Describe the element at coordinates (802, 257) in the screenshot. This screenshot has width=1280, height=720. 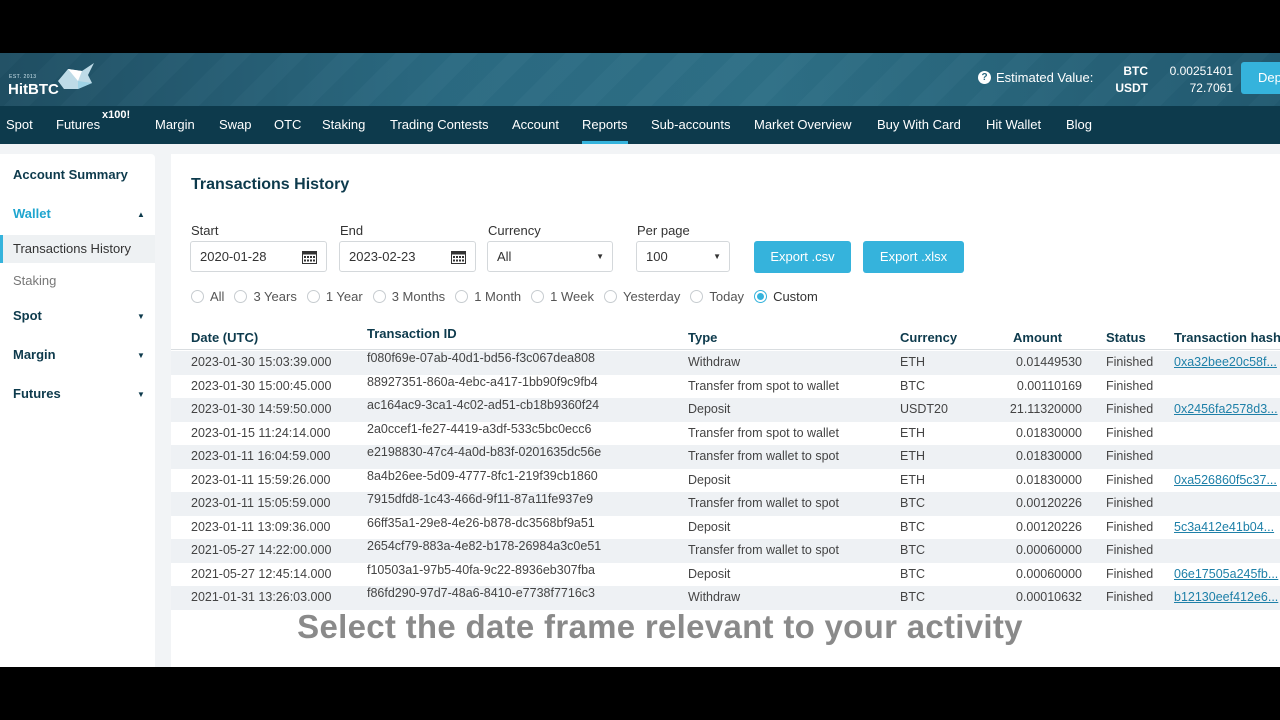
I see `export-csv-button: Export .csv` at that location.